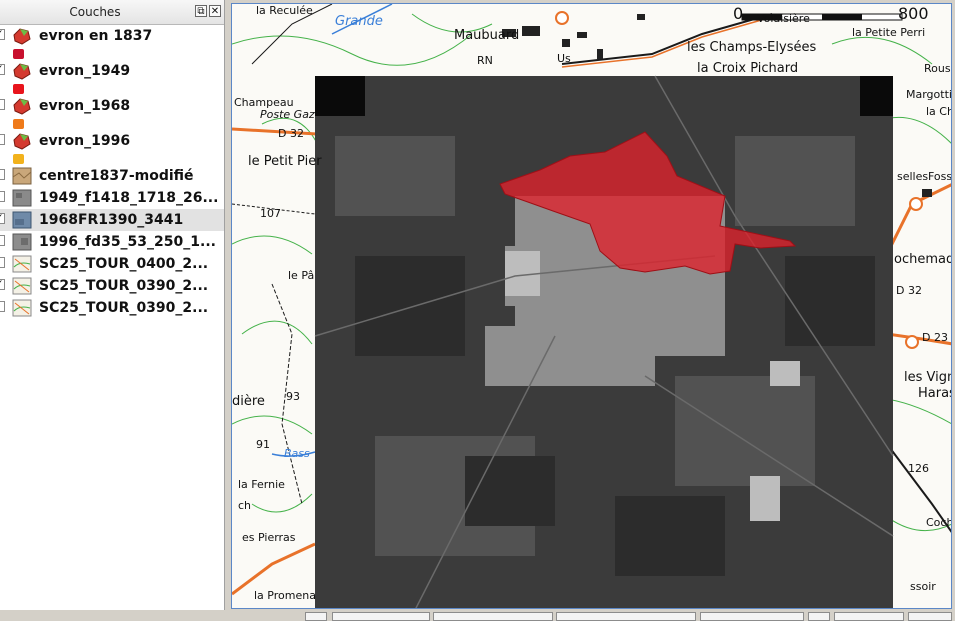  I want to click on map-label-107: 107, so click(270, 213).